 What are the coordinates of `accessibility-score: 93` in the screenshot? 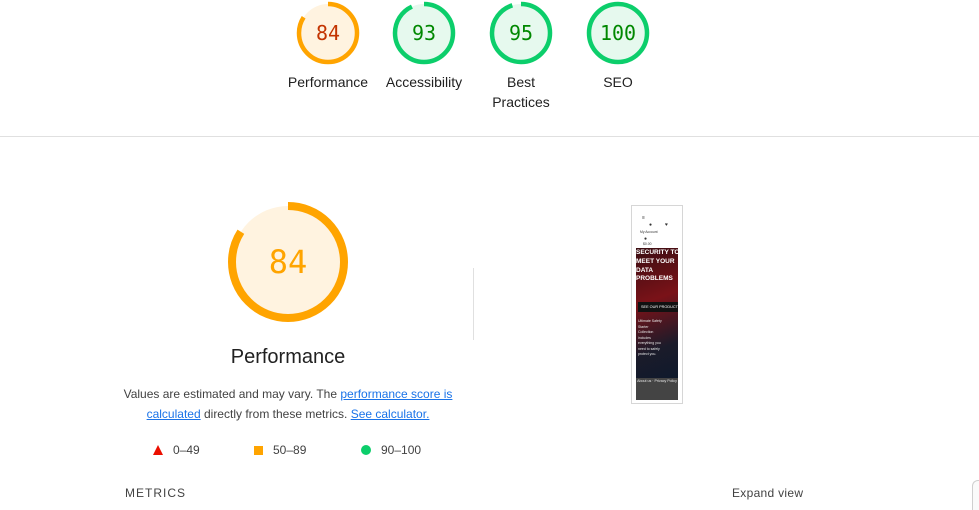 It's located at (424, 33).